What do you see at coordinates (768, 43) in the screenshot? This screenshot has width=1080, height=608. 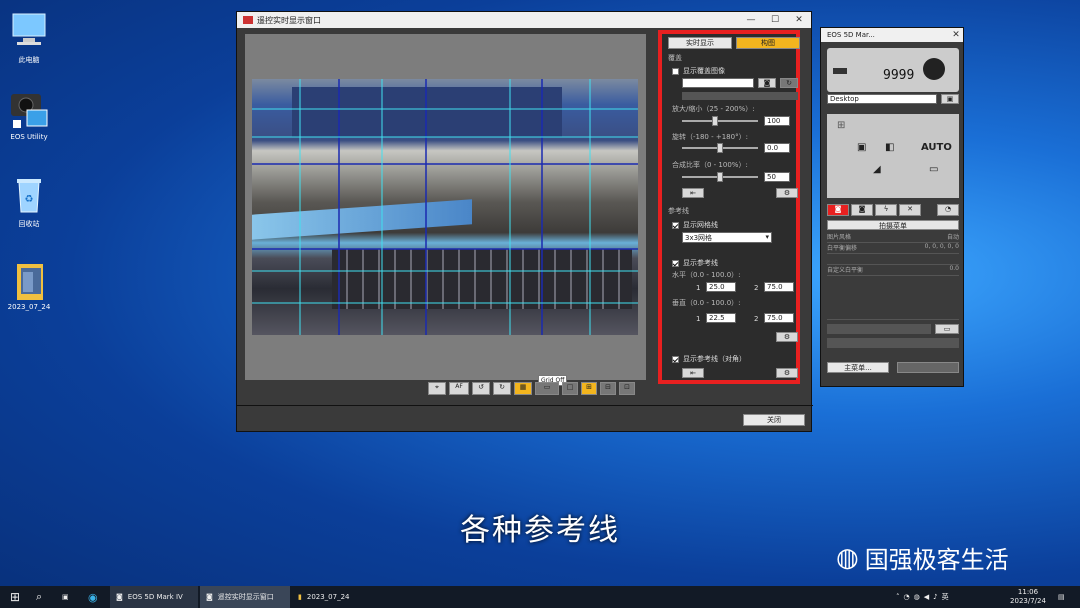 I see `tab-compose: 构图` at bounding box center [768, 43].